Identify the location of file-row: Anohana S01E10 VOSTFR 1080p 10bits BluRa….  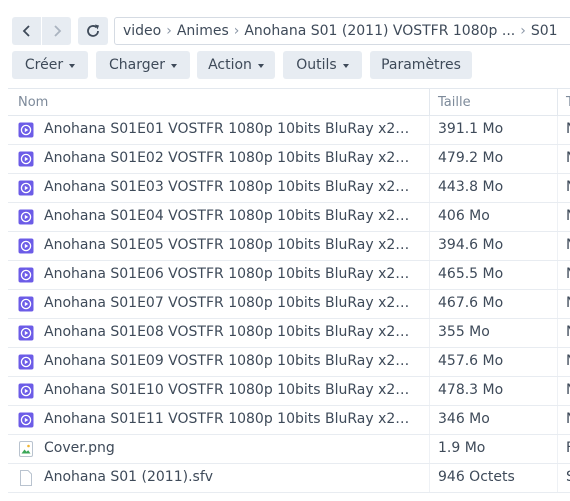
(289, 391).